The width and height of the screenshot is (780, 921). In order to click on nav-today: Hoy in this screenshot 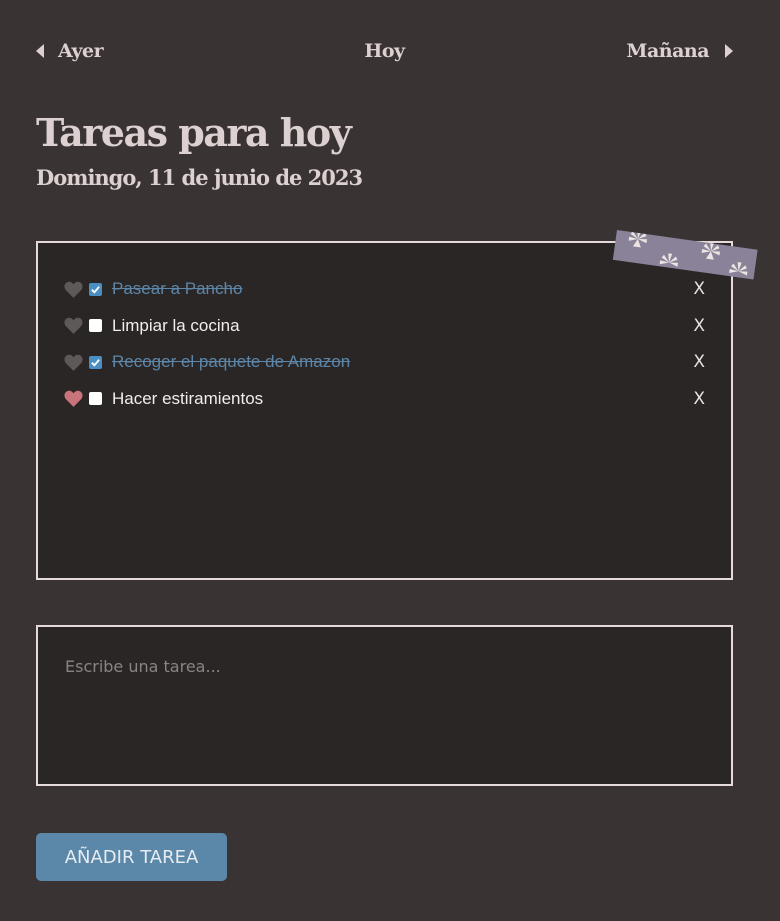, I will do `click(384, 51)`.